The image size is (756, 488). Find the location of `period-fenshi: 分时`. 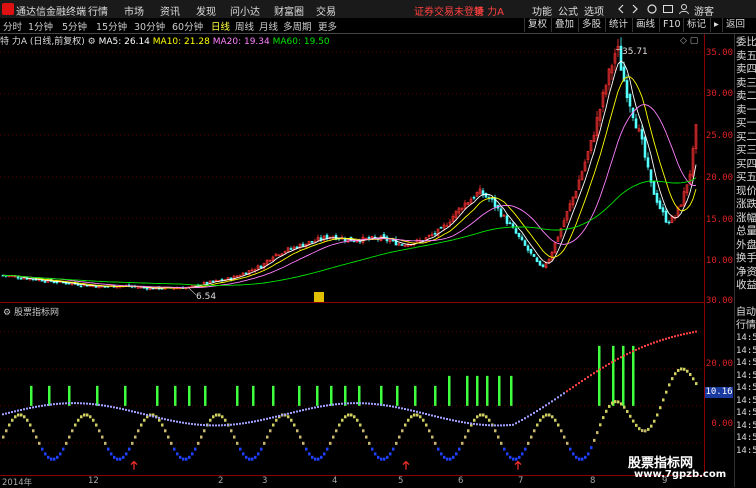

period-fenshi: 分时 is located at coordinates (12, 26).